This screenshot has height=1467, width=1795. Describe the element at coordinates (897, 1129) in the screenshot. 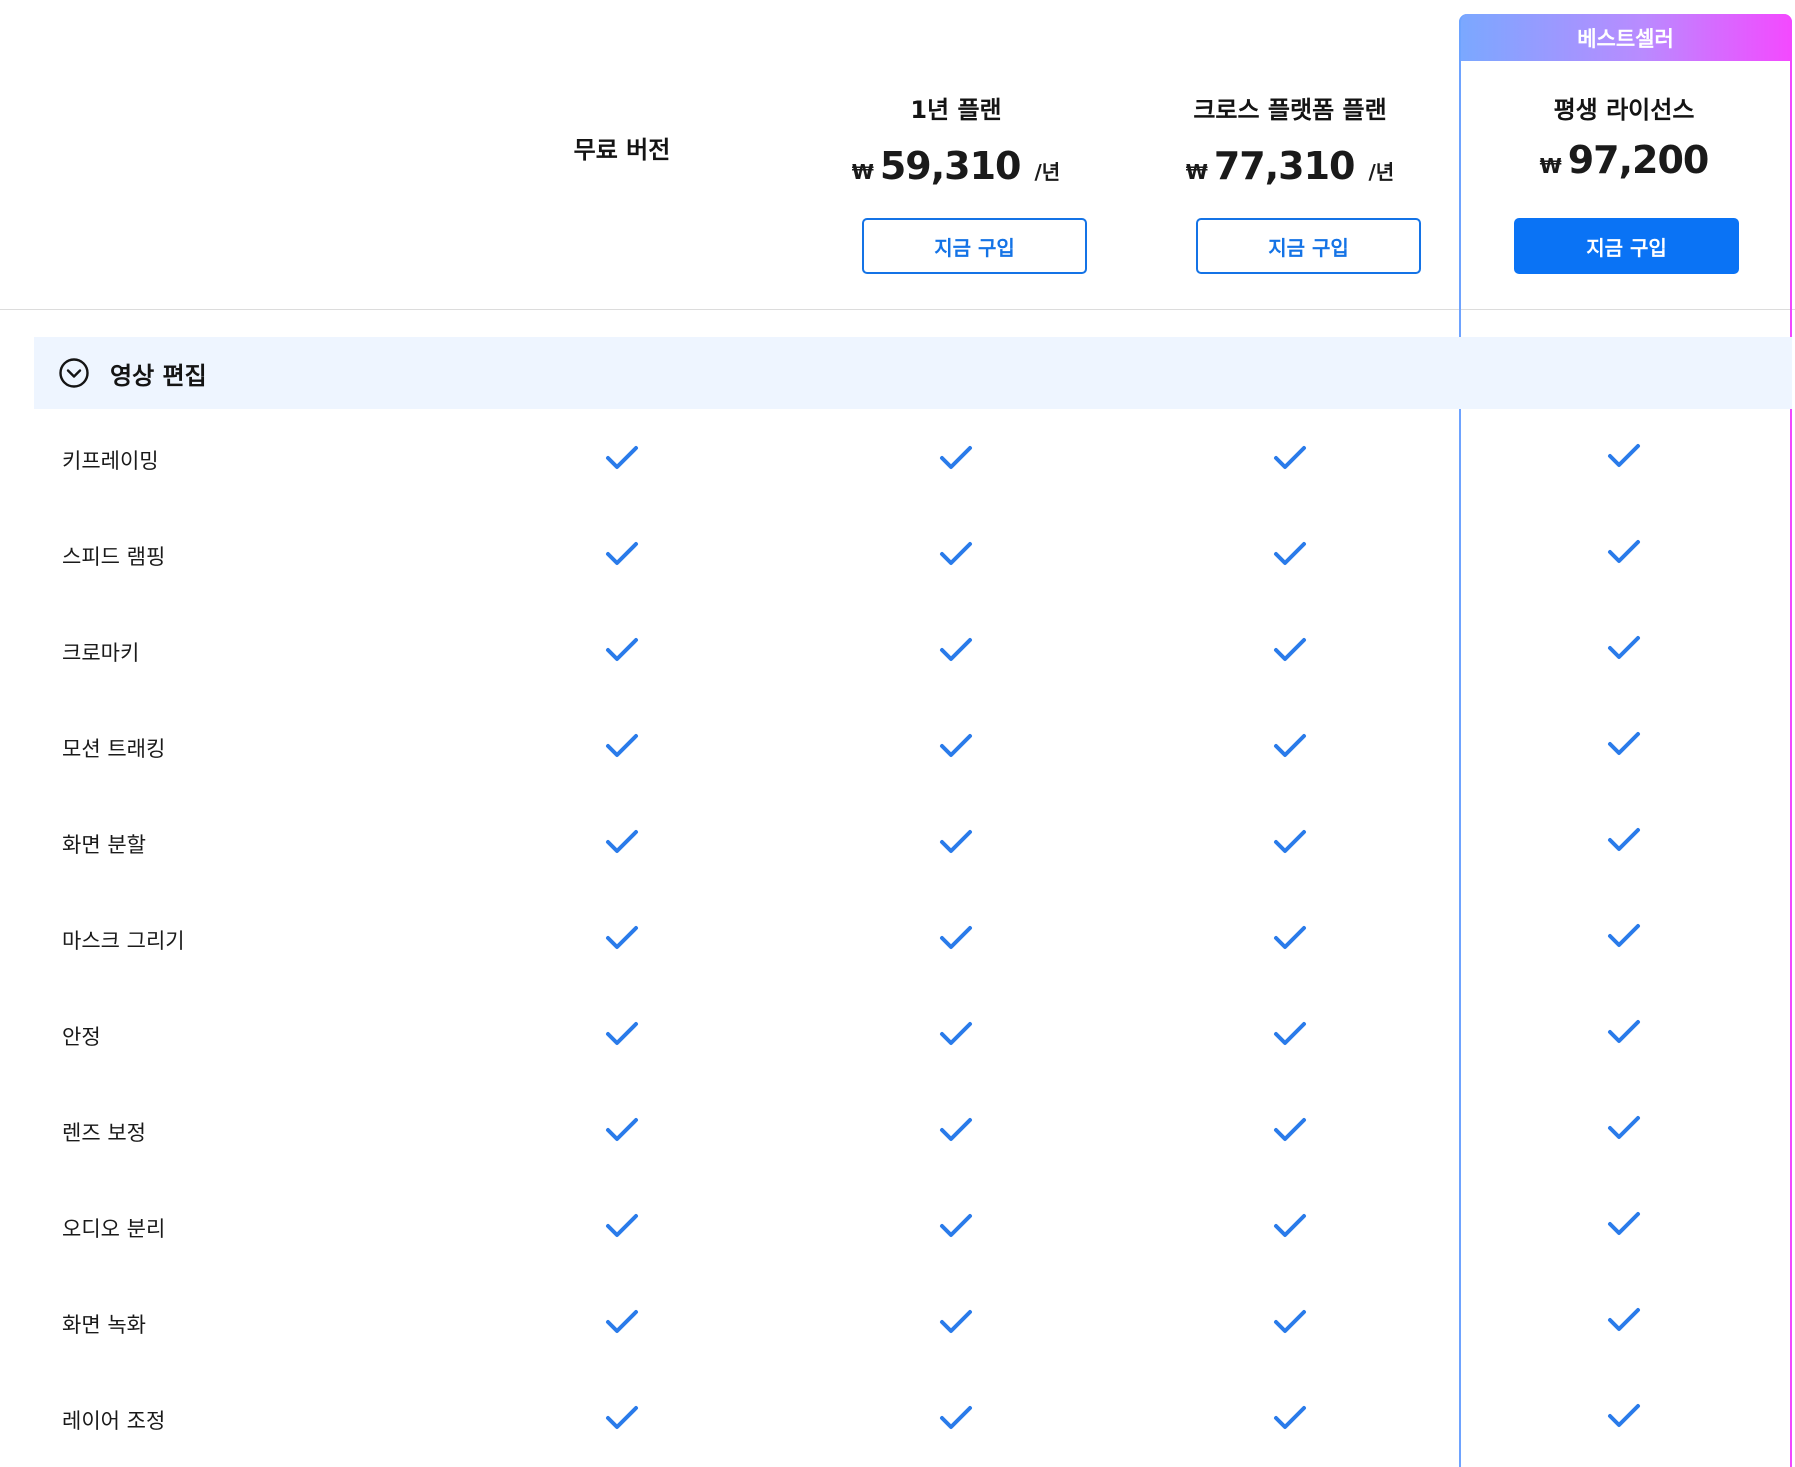

I see `feature-row: 렌즈 보정` at that location.